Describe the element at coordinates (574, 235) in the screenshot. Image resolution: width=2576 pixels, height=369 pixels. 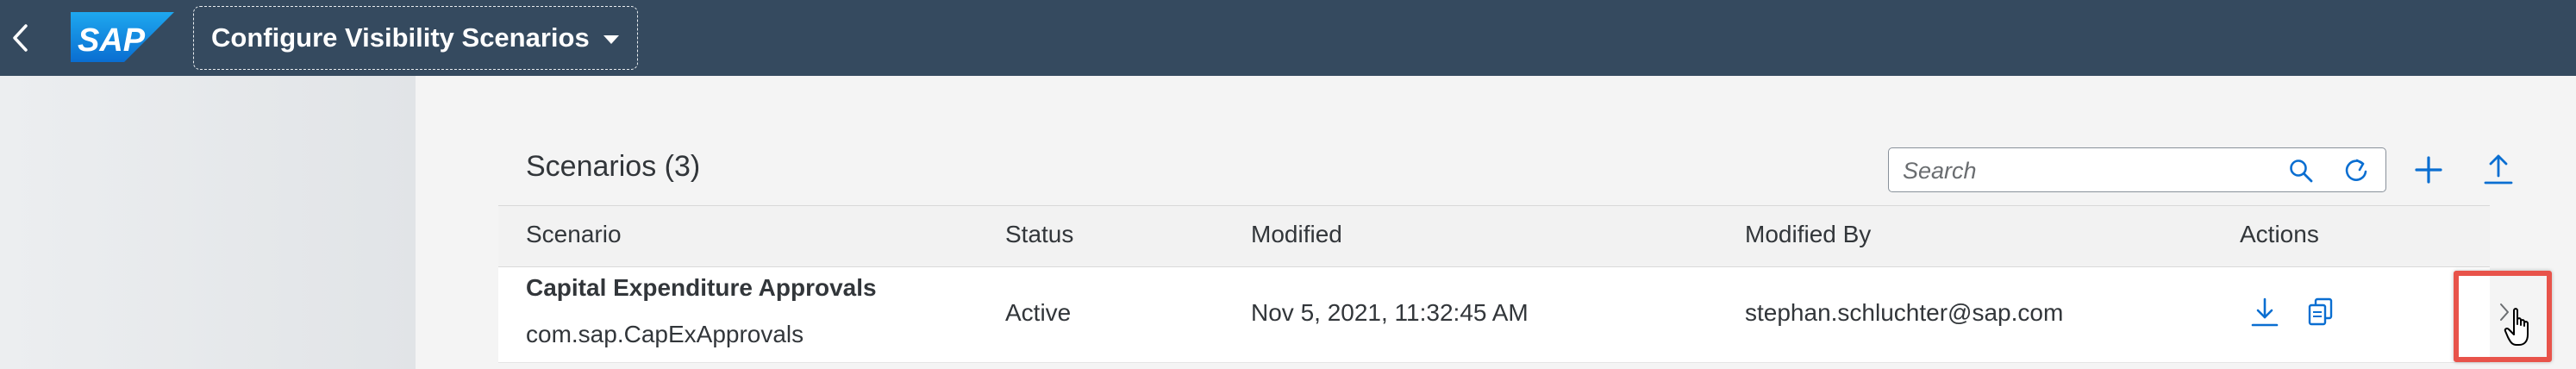
I see `column-header-scenario: Scenario` at that location.